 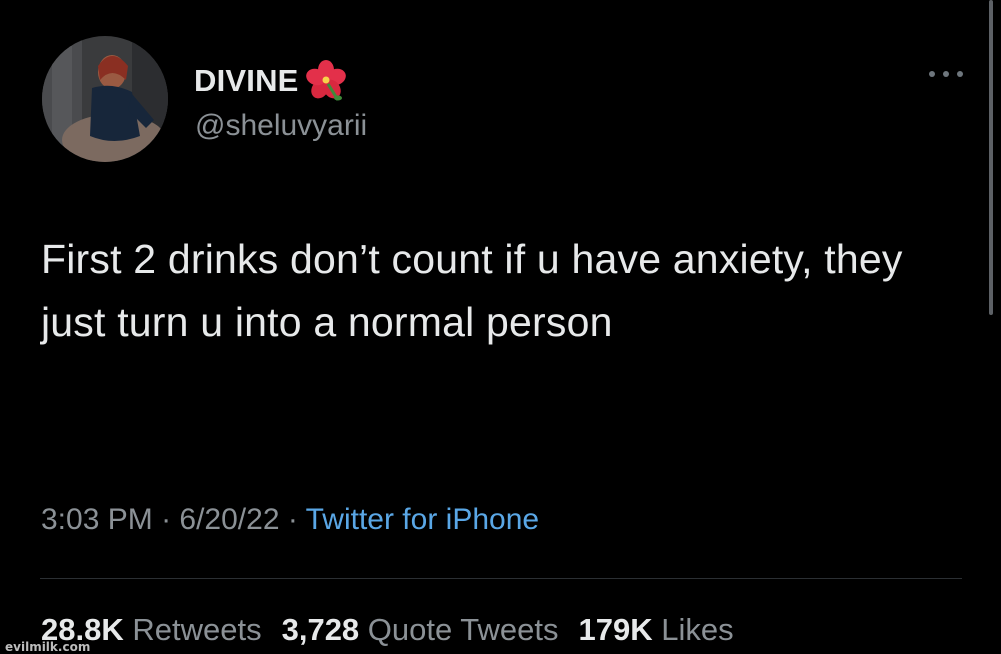 I want to click on tweet-time: 3:03 PM, so click(x=97, y=519).